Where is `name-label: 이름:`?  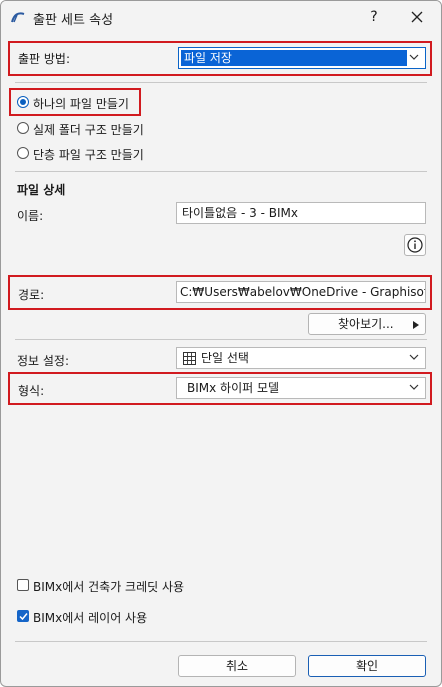 name-label: 이름: is located at coordinates (30, 216).